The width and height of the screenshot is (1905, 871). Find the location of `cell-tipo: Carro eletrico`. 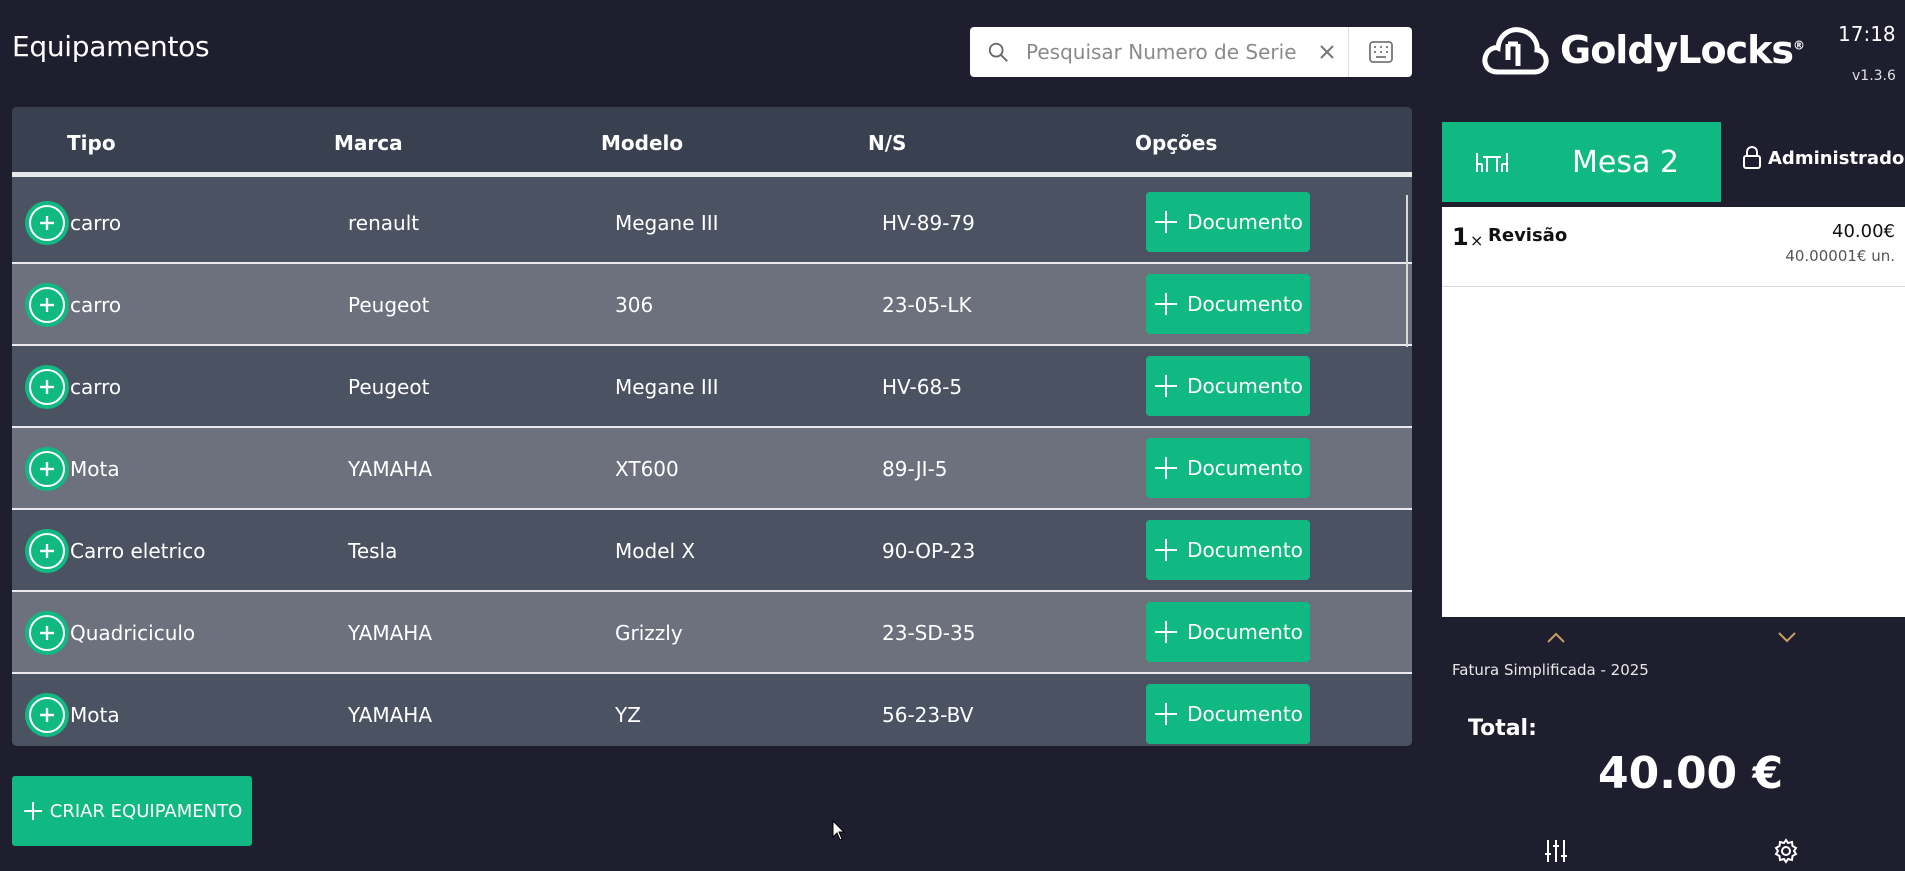

cell-tipo: Carro eletrico is located at coordinates (138, 551).